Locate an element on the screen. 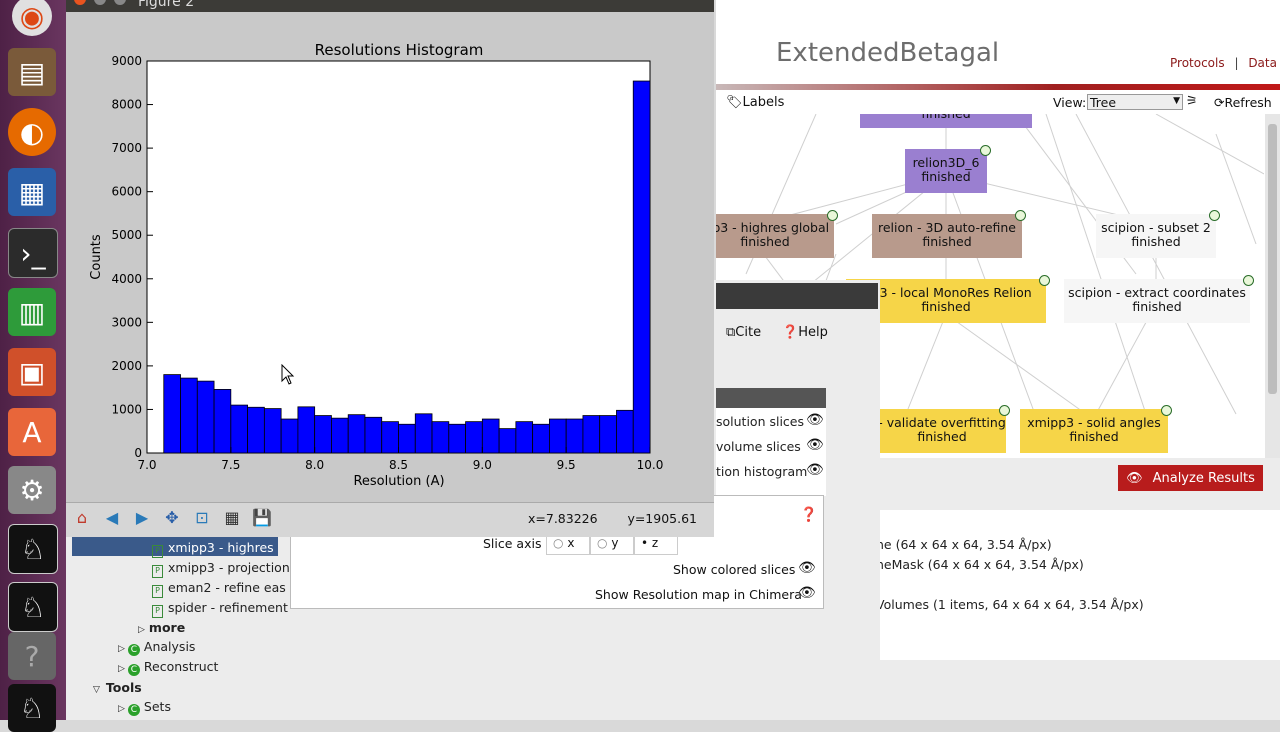 The height and width of the screenshot is (732, 1280). y-tick-label: 2000 is located at coordinates (126, 366).